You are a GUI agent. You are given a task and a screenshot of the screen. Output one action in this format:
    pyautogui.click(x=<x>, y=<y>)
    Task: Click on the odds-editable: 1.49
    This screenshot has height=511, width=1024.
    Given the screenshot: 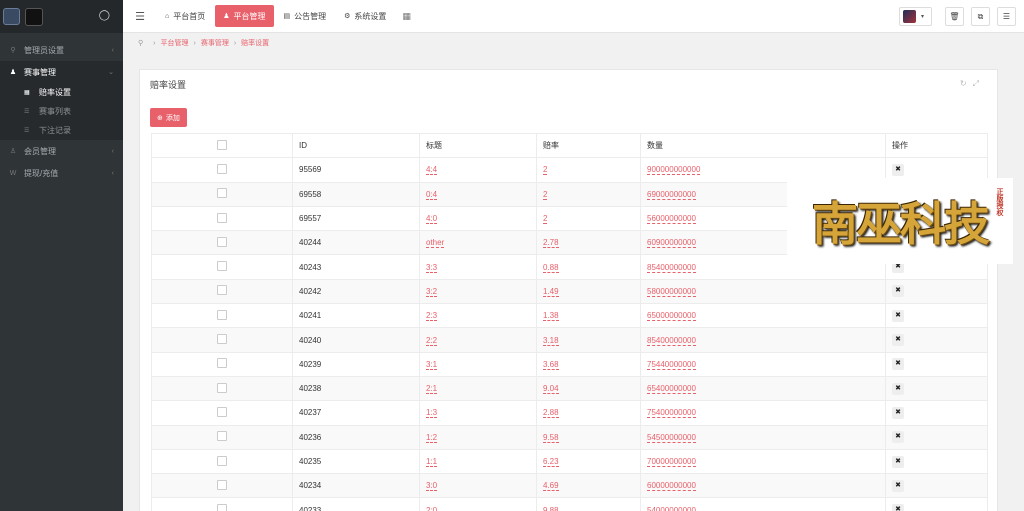 What is the action you would take?
    pyautogui.click(x=551, y=291)
    